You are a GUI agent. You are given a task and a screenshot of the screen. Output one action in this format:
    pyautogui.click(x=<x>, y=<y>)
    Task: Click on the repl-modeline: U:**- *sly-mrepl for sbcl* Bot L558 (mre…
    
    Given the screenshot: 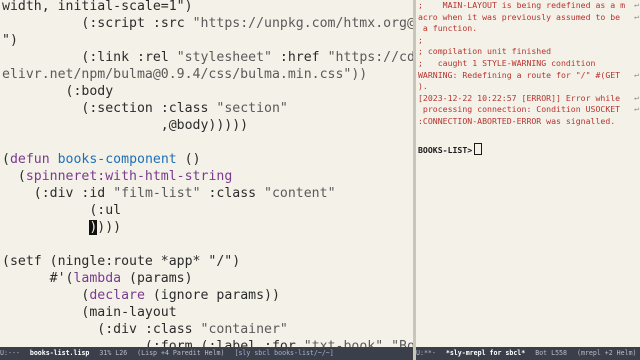 What is the action you would take?
    pyautogui.click(x=528, y=353)
    